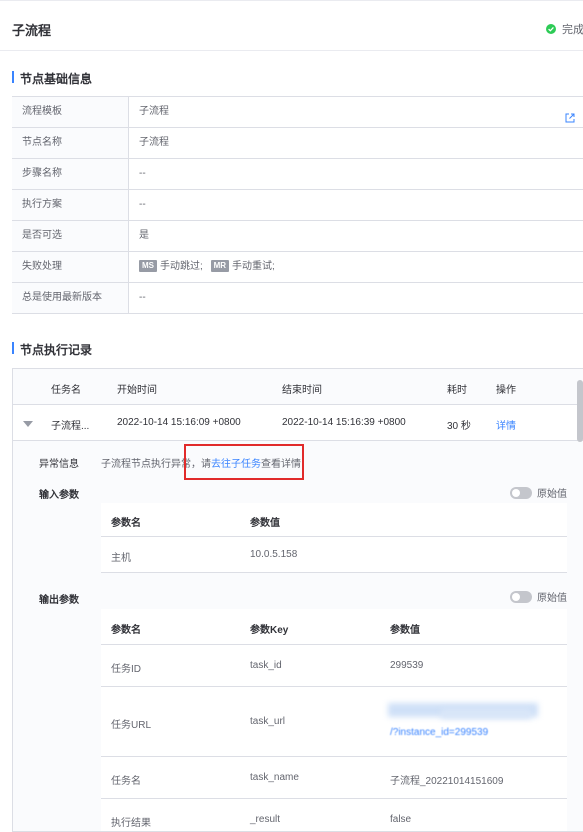  Describe the element at coordinates (181, 266) in the screenshot. I see `manual-skip-text: 手动跳过;` at that location.